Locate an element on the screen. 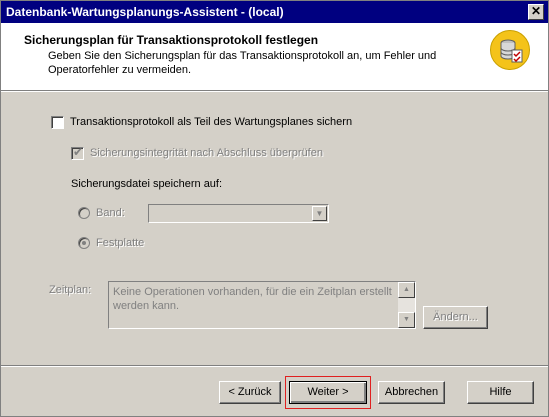  verify-integrity-checkbox: ✔ is located at coordinates (77, 152).